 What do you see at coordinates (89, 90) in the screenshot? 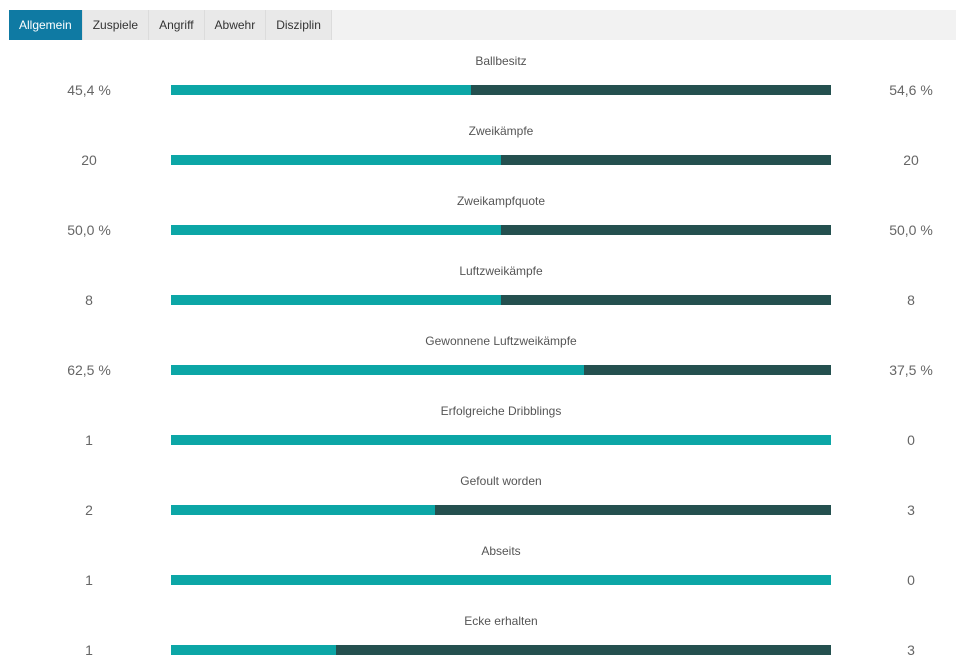
I see `home-value: 45,4 %` at bounding box center [89, 90].